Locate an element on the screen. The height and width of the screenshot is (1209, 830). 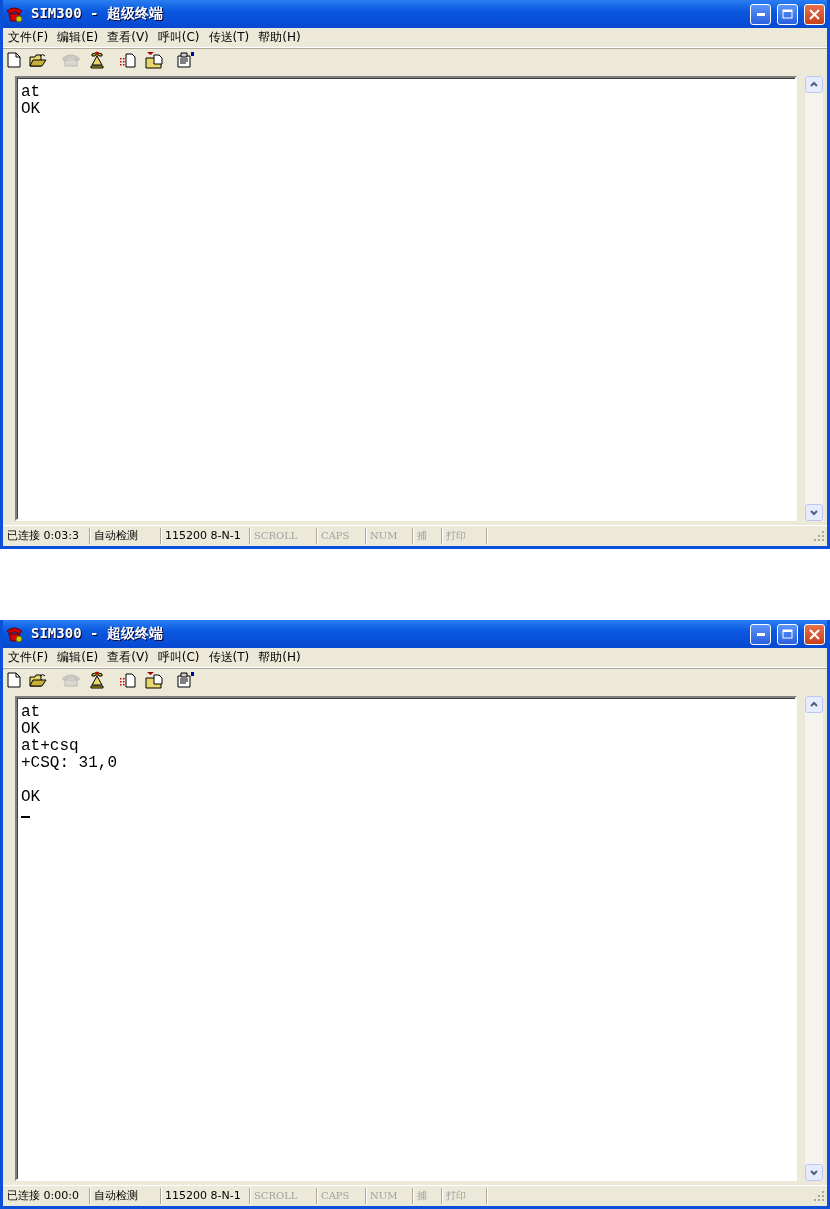
terminal-line: at+csq is located at coordinates (50, 746).